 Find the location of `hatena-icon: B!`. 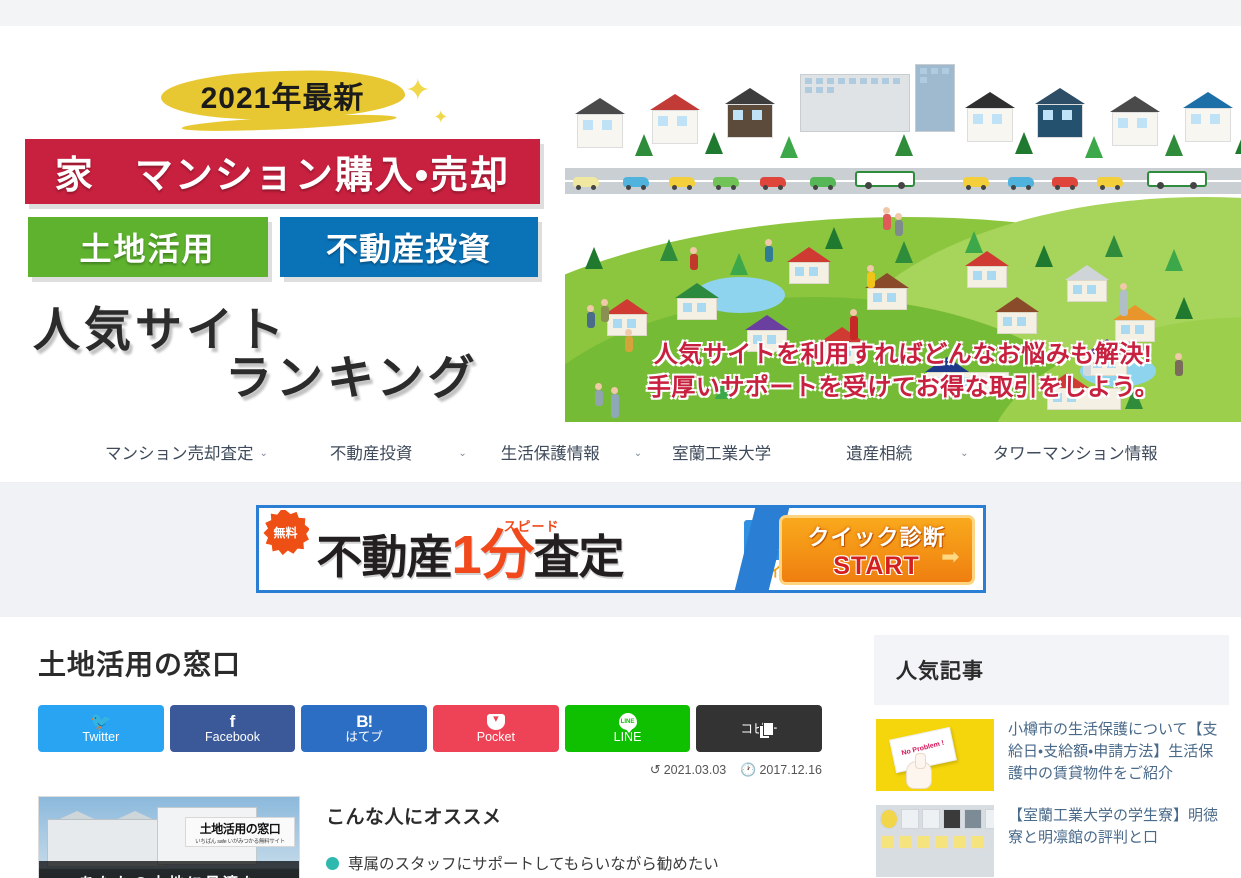

hatena-icon: B! is located at coordinates (364, 722).